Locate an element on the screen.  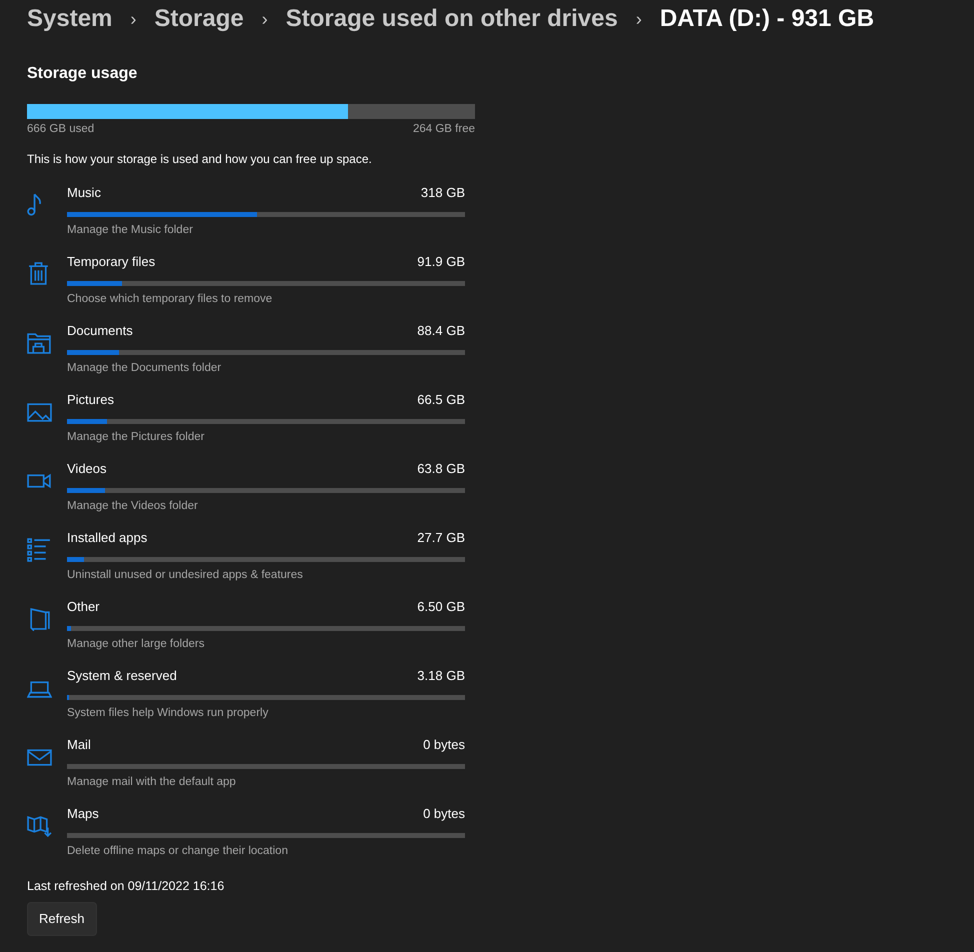
music-note-icon is located at coordinates (34, 205).